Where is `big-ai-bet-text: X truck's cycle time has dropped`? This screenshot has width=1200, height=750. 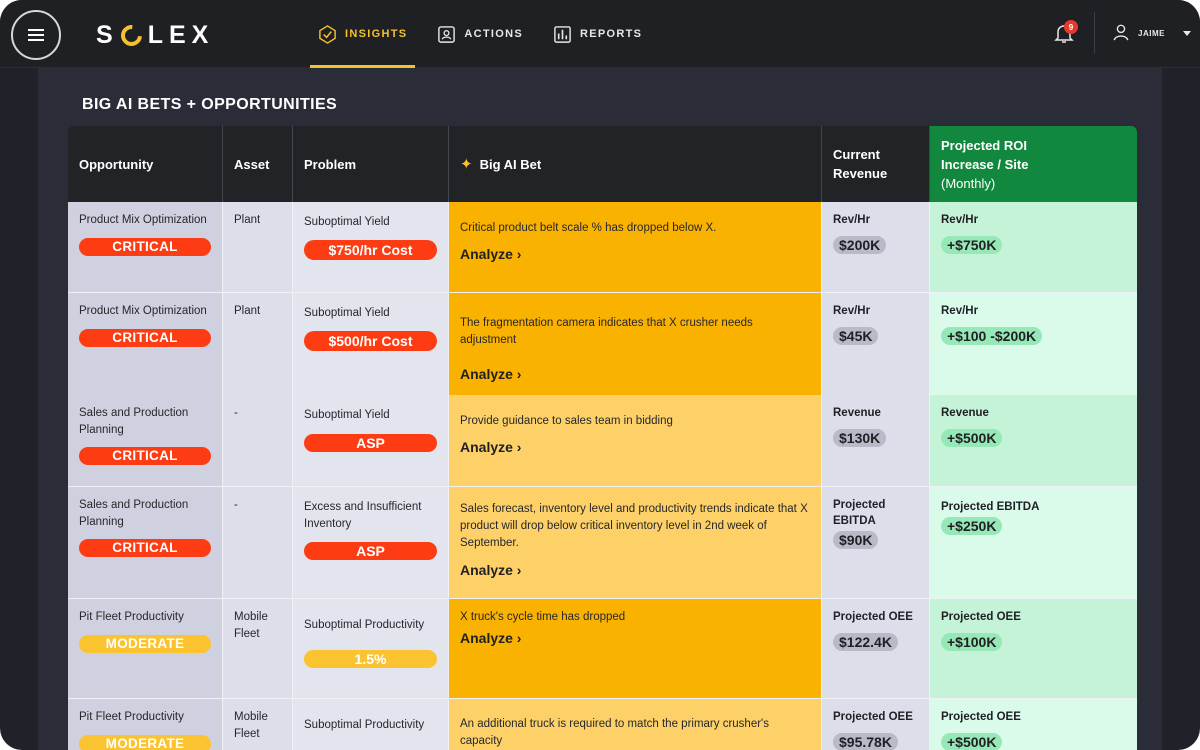
big-ai-bet-text: X truck's cycle time has dropped is located at coordinates (543, 617).